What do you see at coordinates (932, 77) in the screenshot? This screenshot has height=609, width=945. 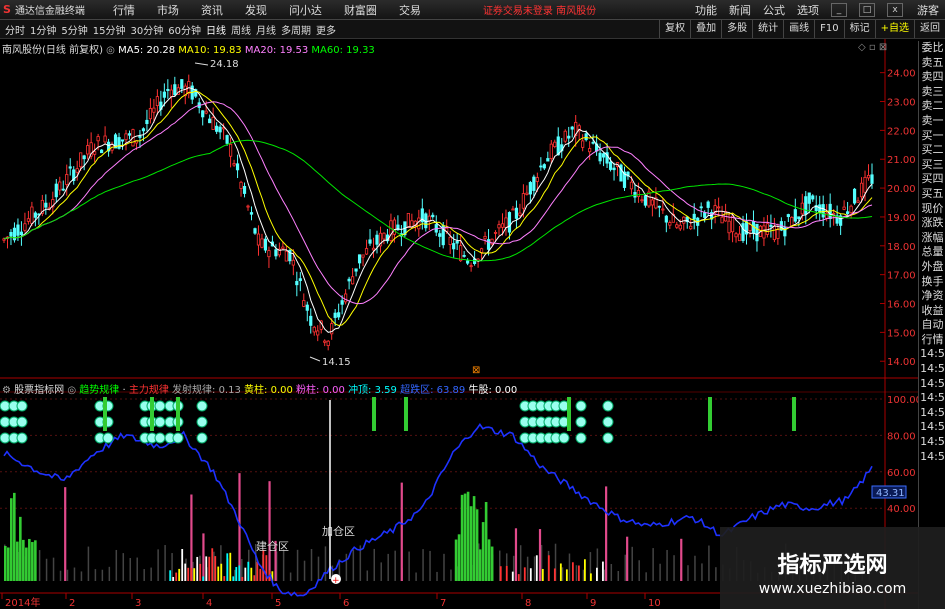 I see `side-item: 卖四` at bounding box center [932, 77].